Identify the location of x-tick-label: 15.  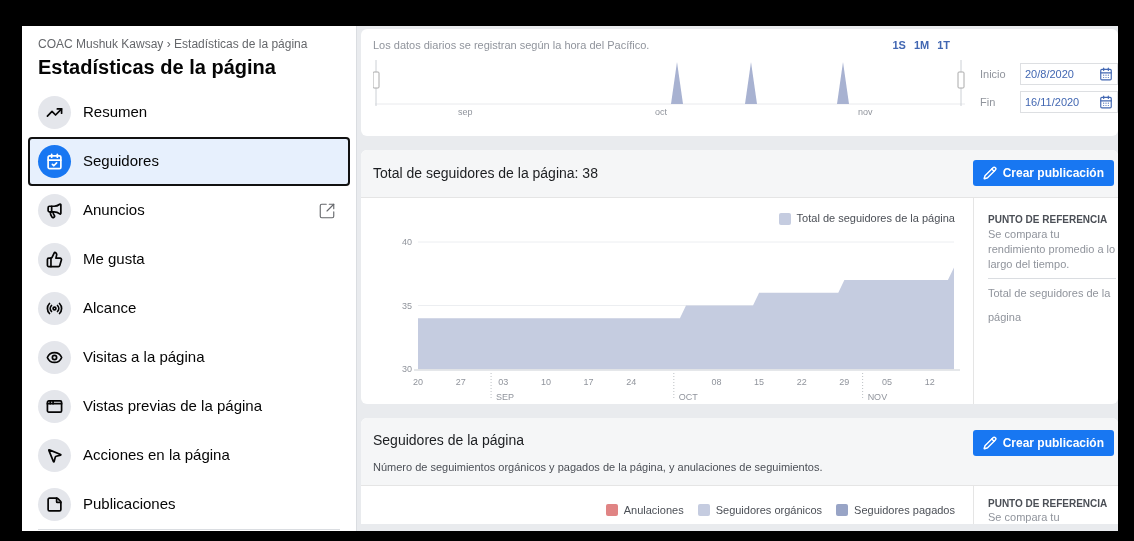
(759, 381).